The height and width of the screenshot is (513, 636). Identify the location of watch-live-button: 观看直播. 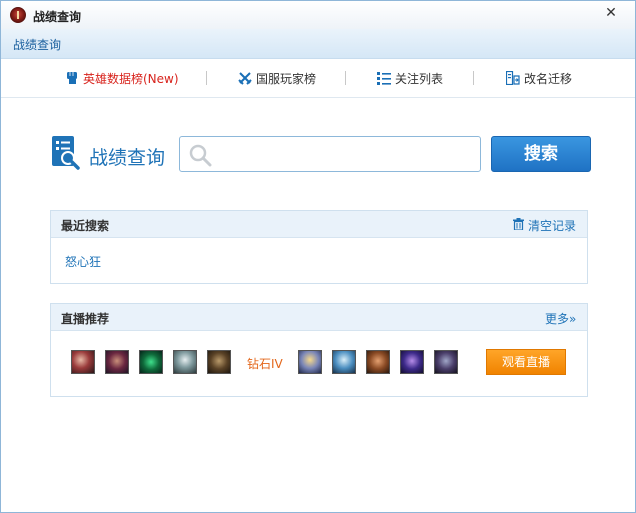
(526, 362).